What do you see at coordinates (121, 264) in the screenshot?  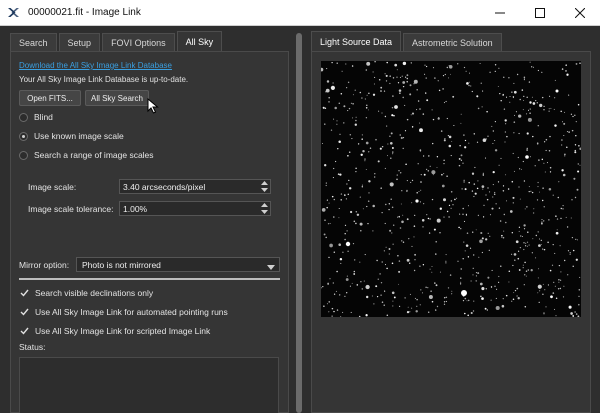 I see `mirror-option-value: Photo is not mirrored` at bounding box center [121, 264].